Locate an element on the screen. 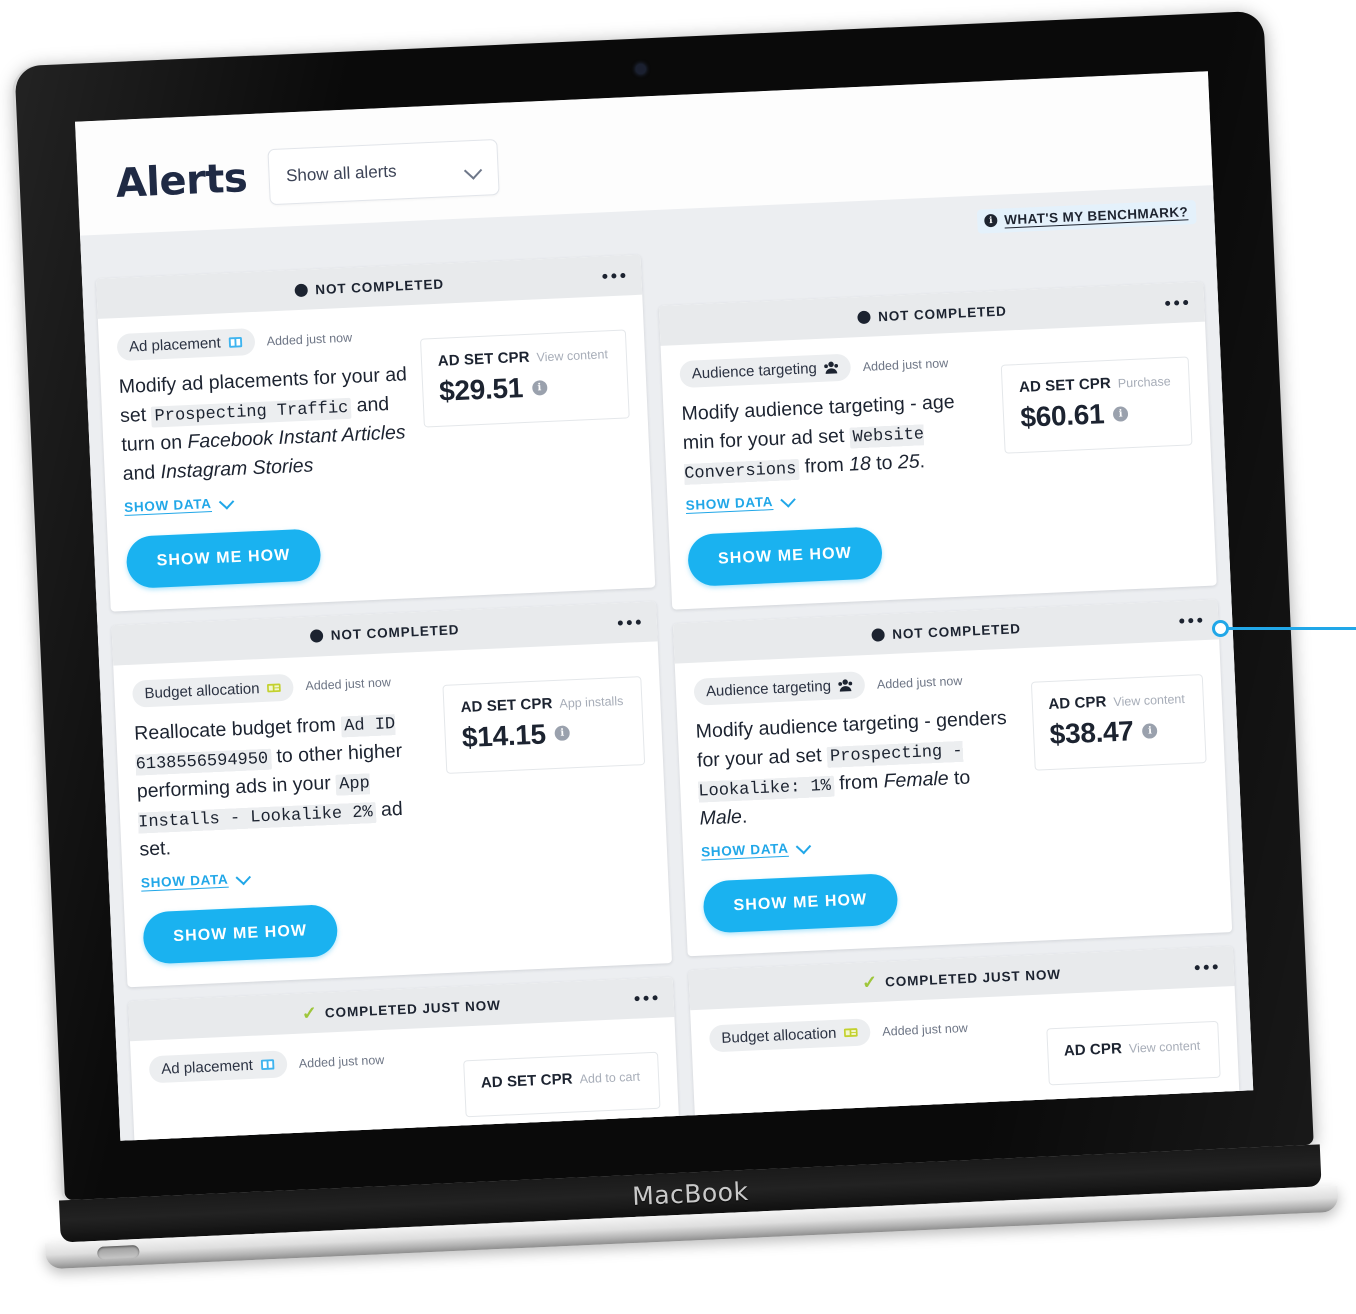 The height and width of the screenshot is (1314, 1356). metric-box: AD SET CPR App installs $14.15 i is located at coordinates (544, 724).